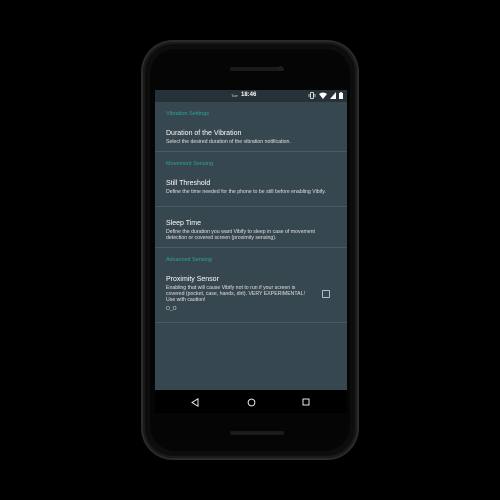 This screenshot has height=500, width=500. What do you see at coordinates (204, 133) in the screenshot?
I see `pref-duration-title: Duration of the Vibration` at bounding box center [204, 133].